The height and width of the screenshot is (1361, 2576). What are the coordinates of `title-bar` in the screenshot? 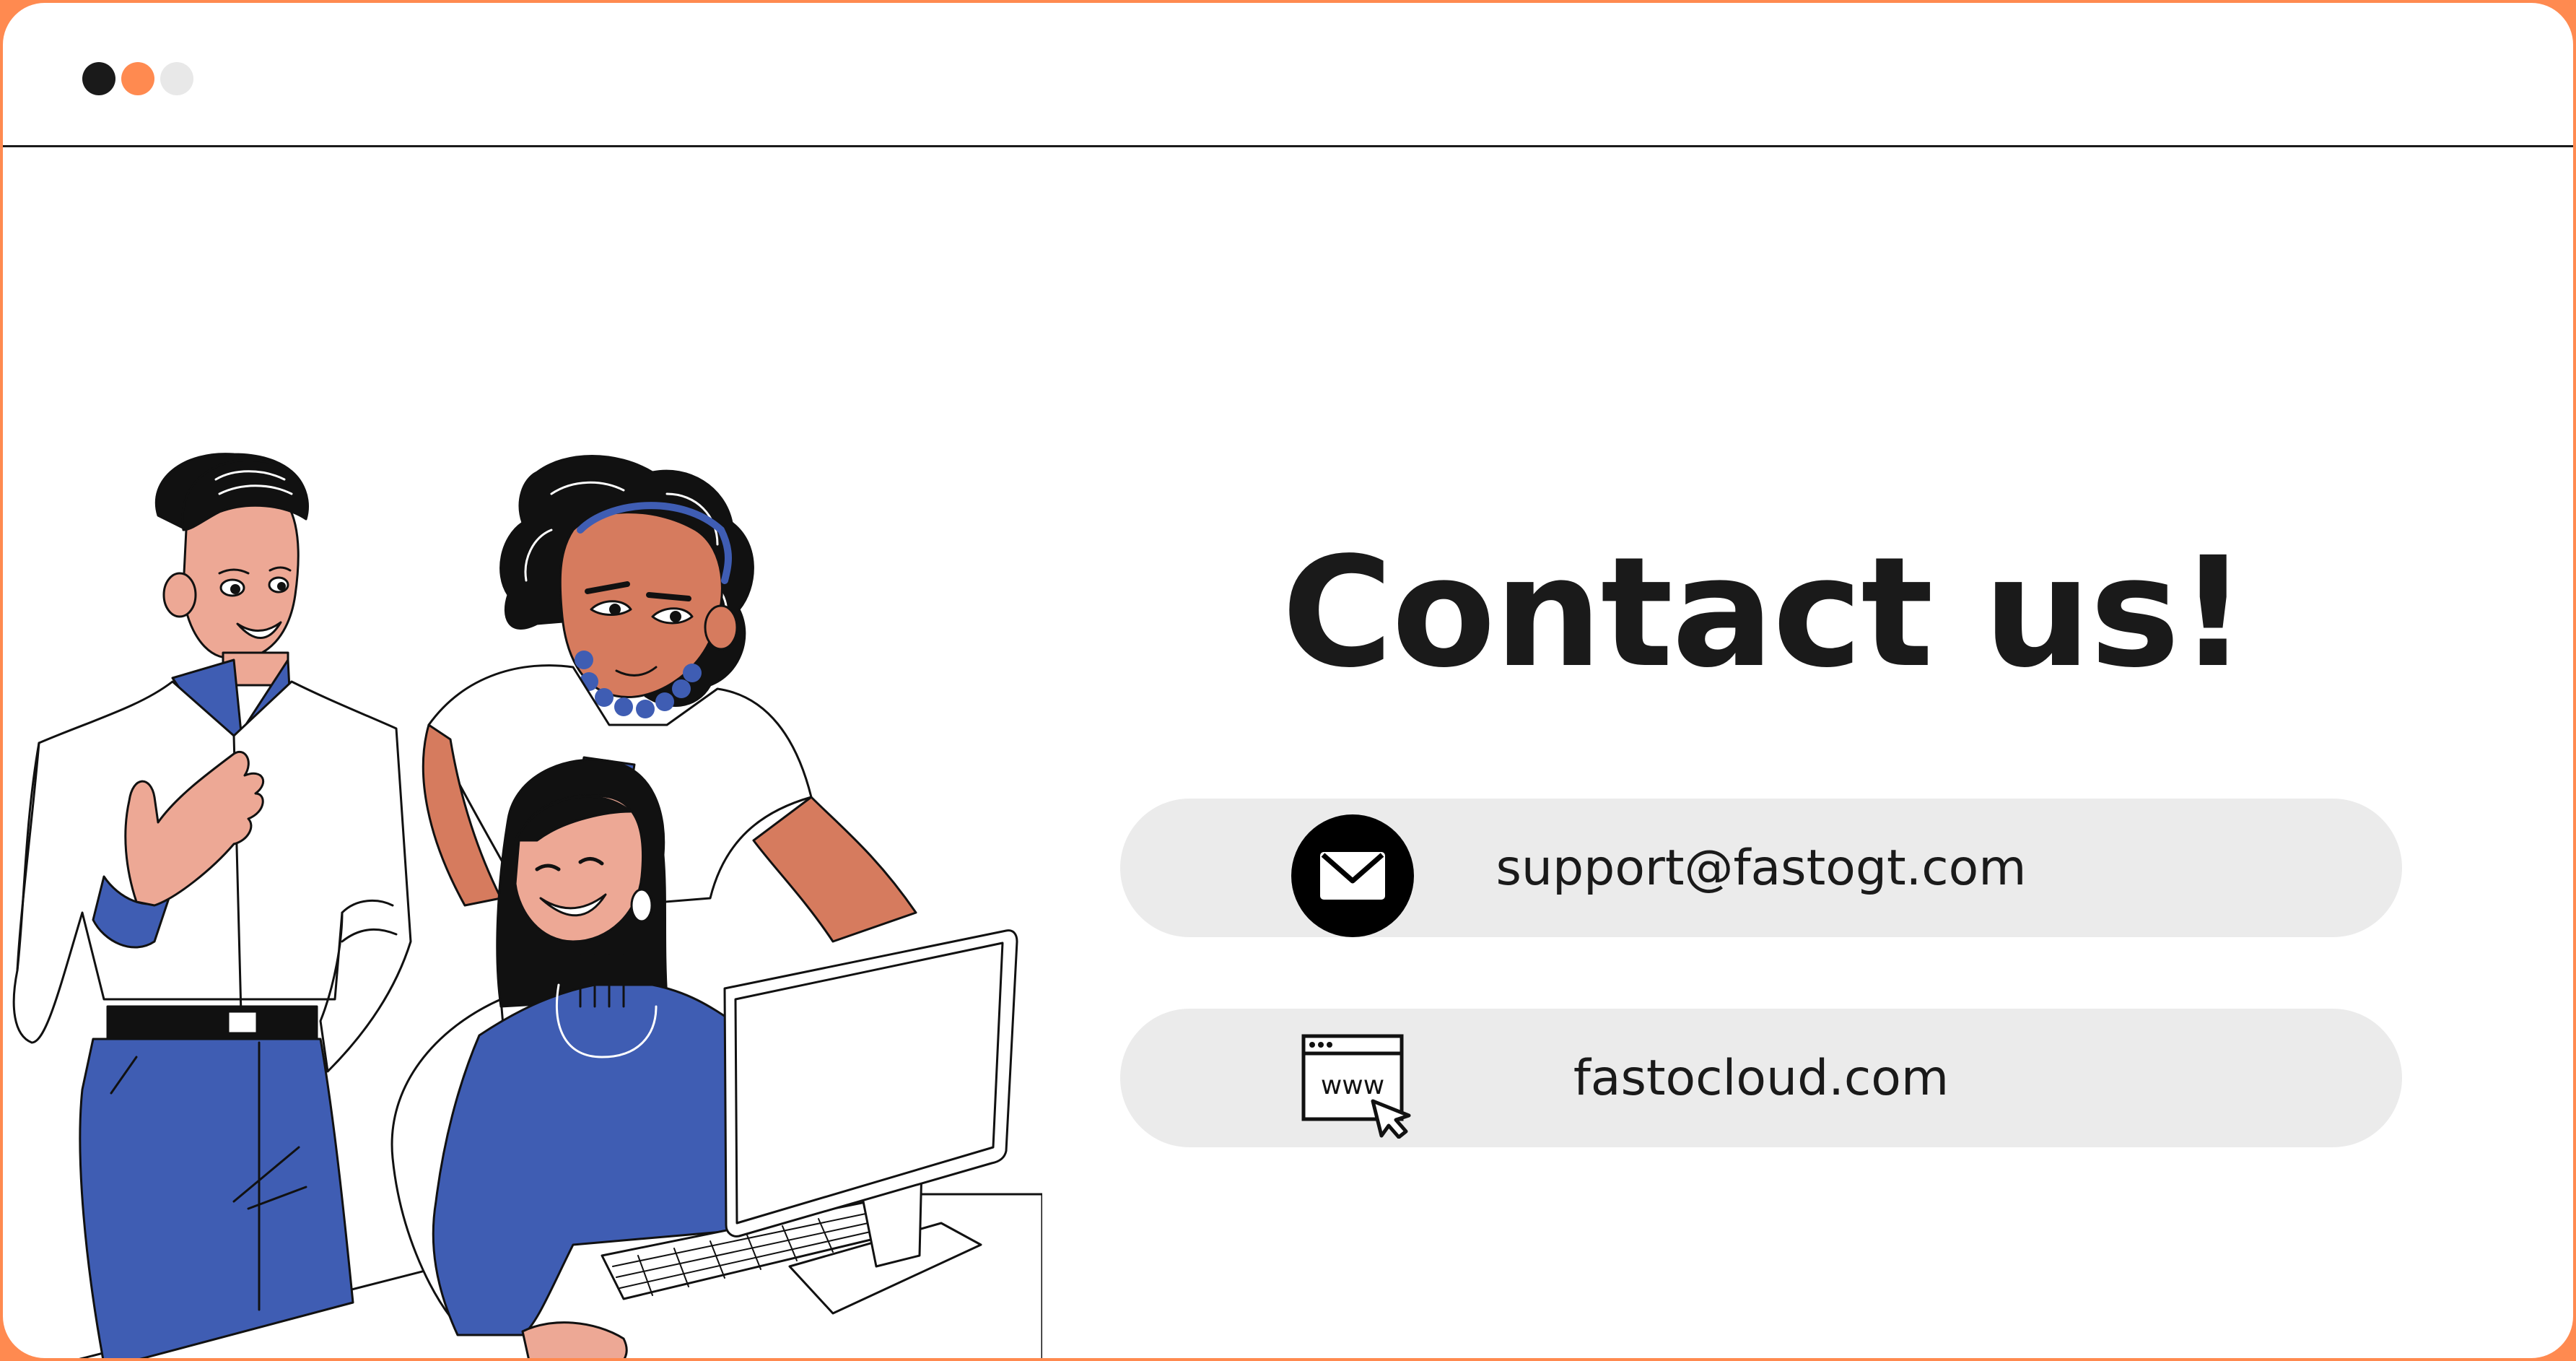 It's located at (1288, 75).